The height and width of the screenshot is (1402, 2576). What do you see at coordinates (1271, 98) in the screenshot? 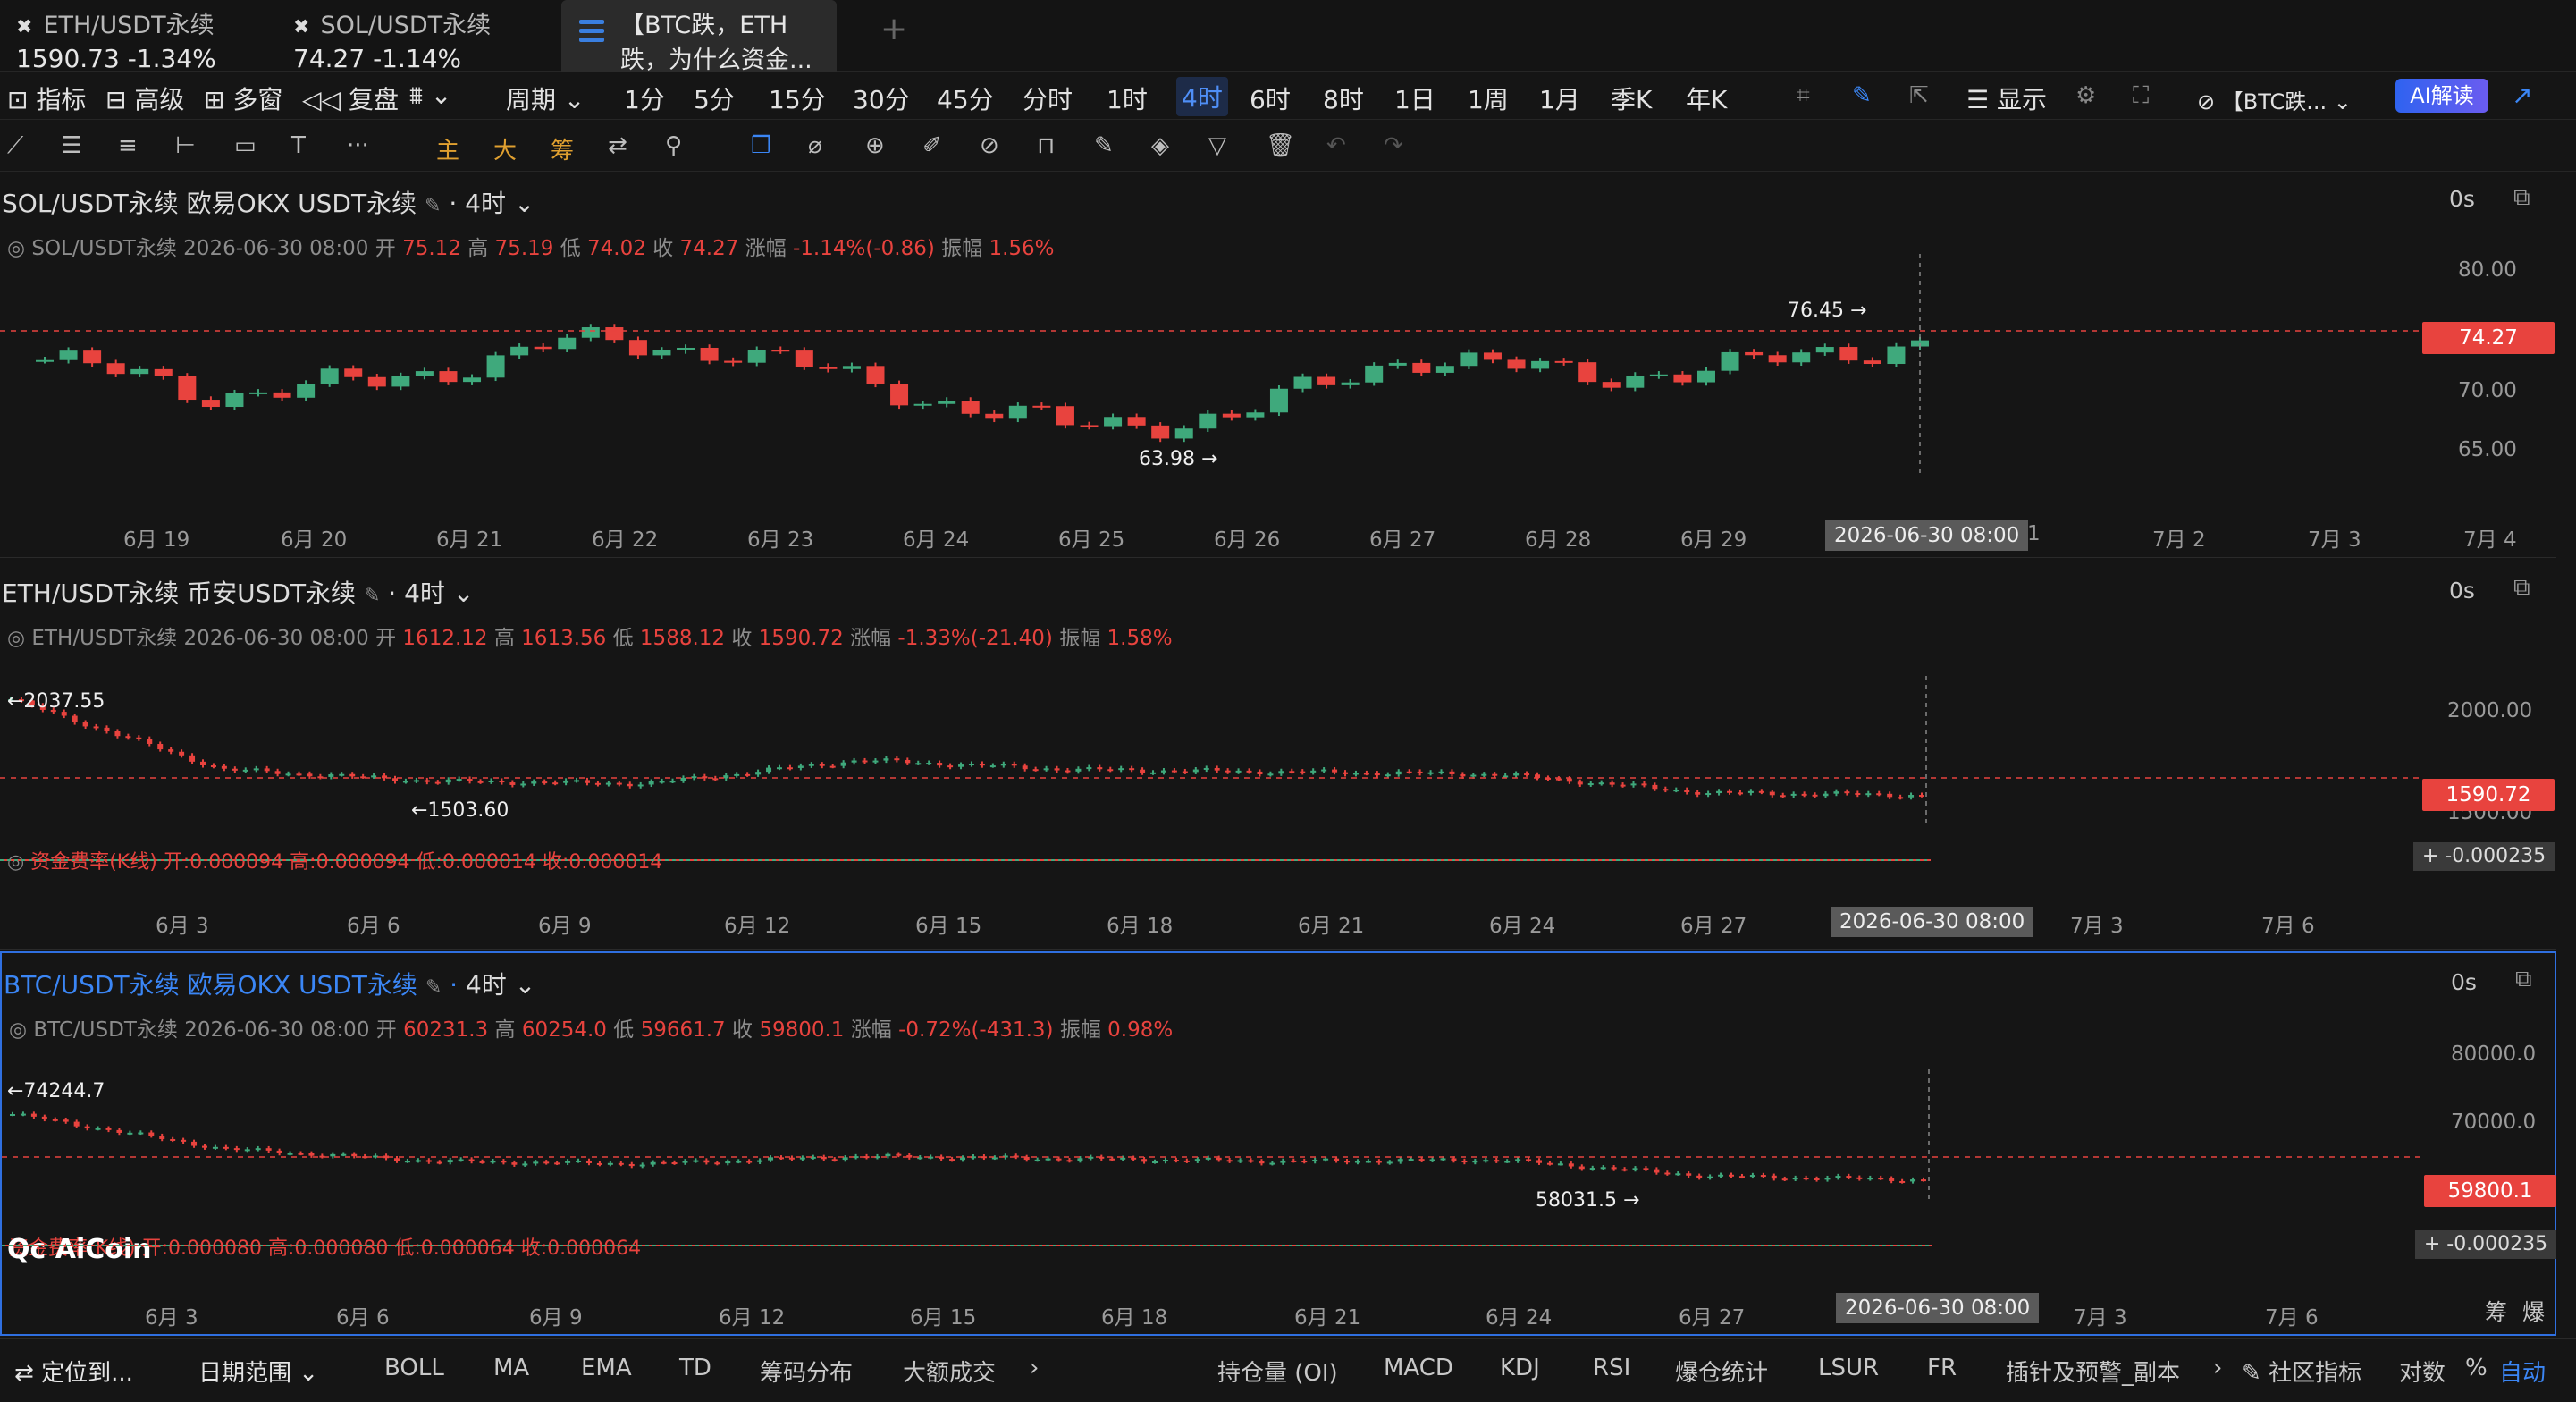
I see `interval-8: 6时` at bounding box center [1271, 98].